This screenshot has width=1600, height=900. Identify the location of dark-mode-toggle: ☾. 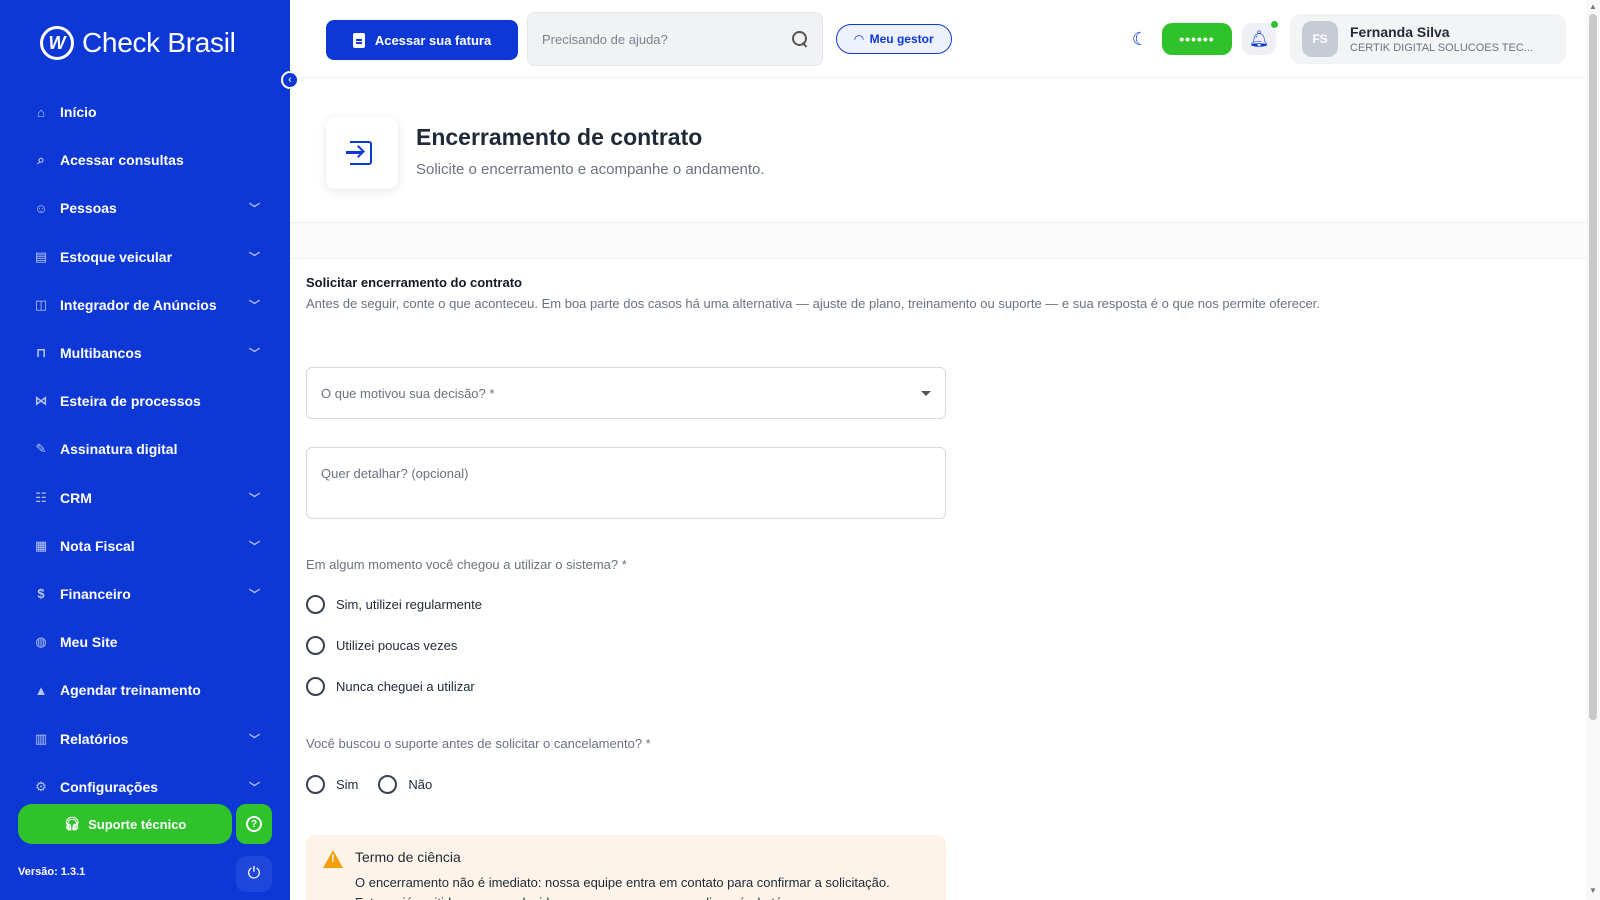
(1140, 39).